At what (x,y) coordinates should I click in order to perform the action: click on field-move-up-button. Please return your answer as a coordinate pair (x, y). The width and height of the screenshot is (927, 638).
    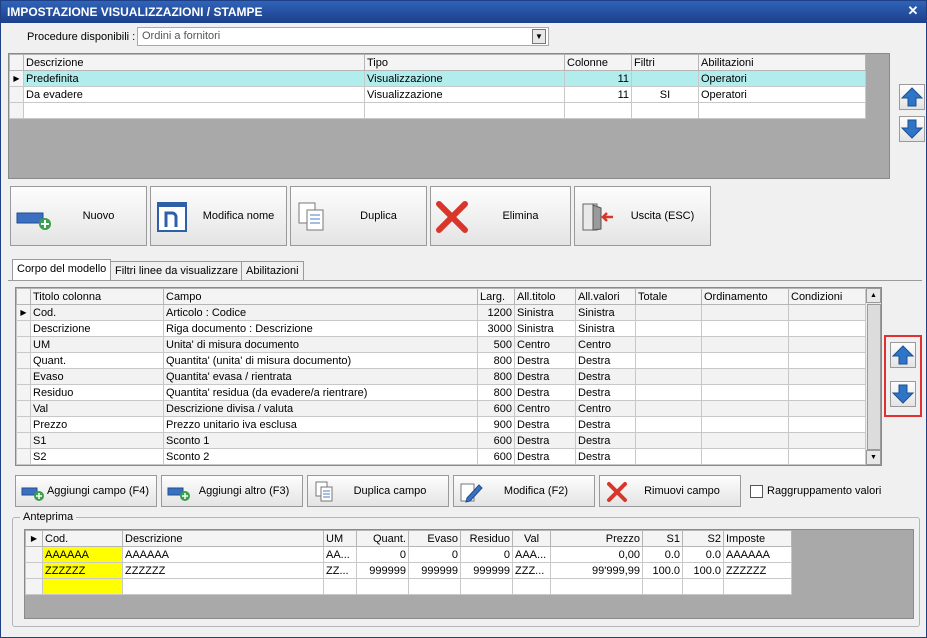
    Looking at the image, I should click on (903, 355).